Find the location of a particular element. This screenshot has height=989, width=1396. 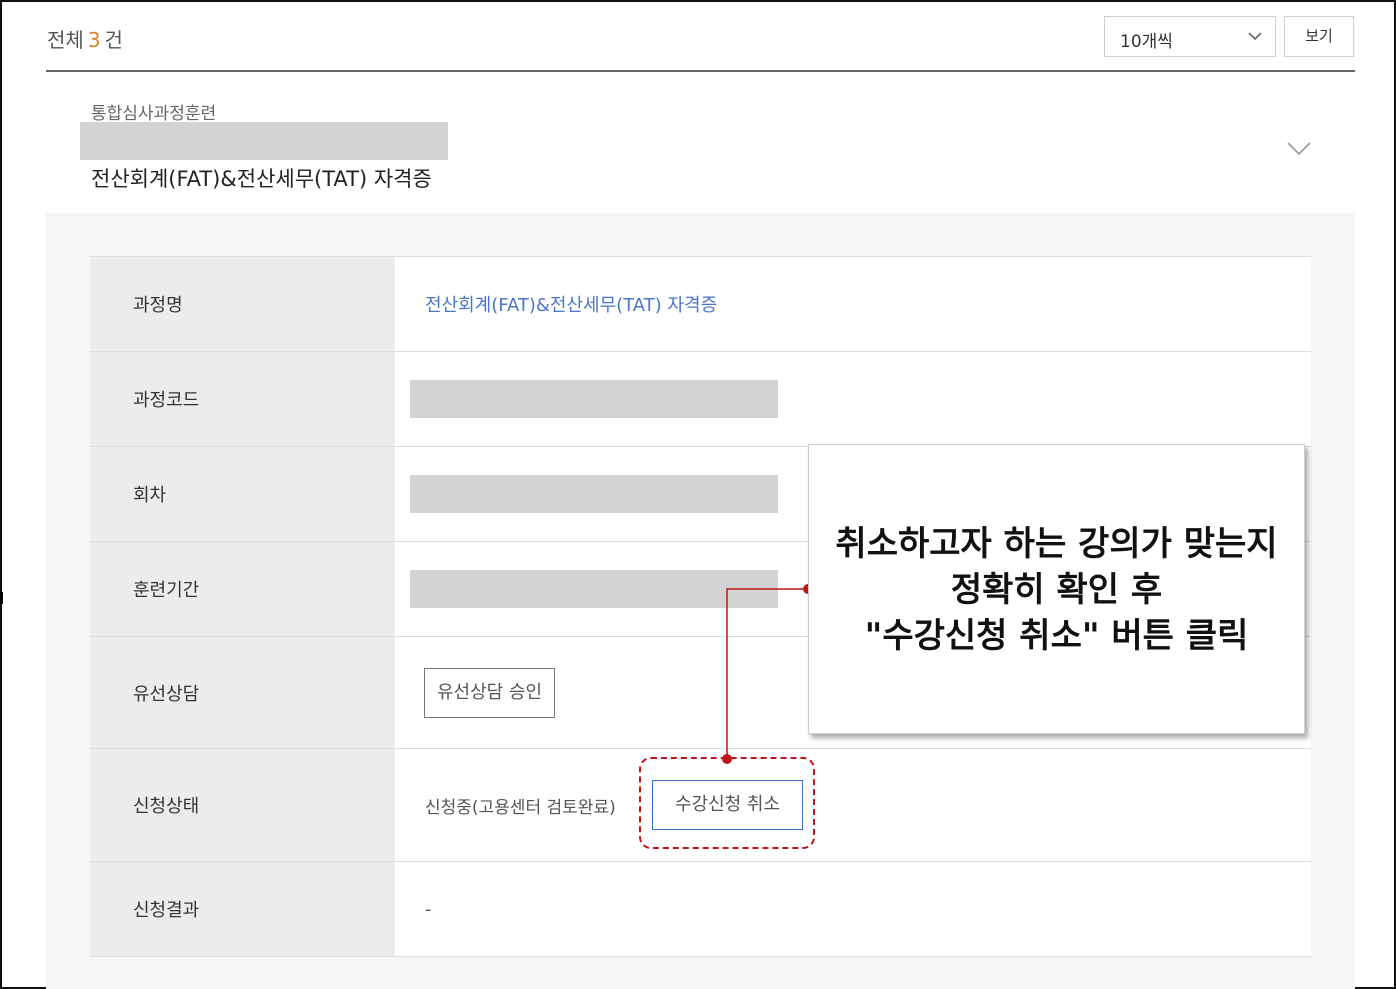

callout-line: 정확히 확인 후 is located at coordinates (1056, 590).